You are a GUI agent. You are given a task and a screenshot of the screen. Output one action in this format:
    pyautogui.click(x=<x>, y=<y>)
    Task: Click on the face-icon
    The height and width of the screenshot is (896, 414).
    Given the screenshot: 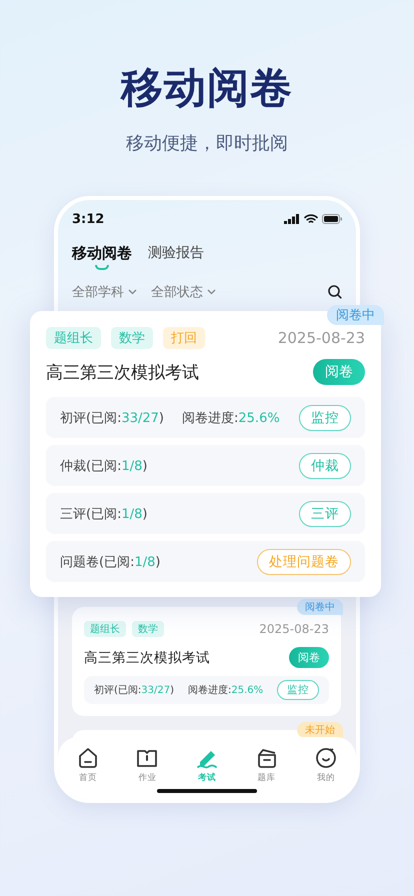 What is the action you would take?
    pyautogui.click(x=326, y=758)
    